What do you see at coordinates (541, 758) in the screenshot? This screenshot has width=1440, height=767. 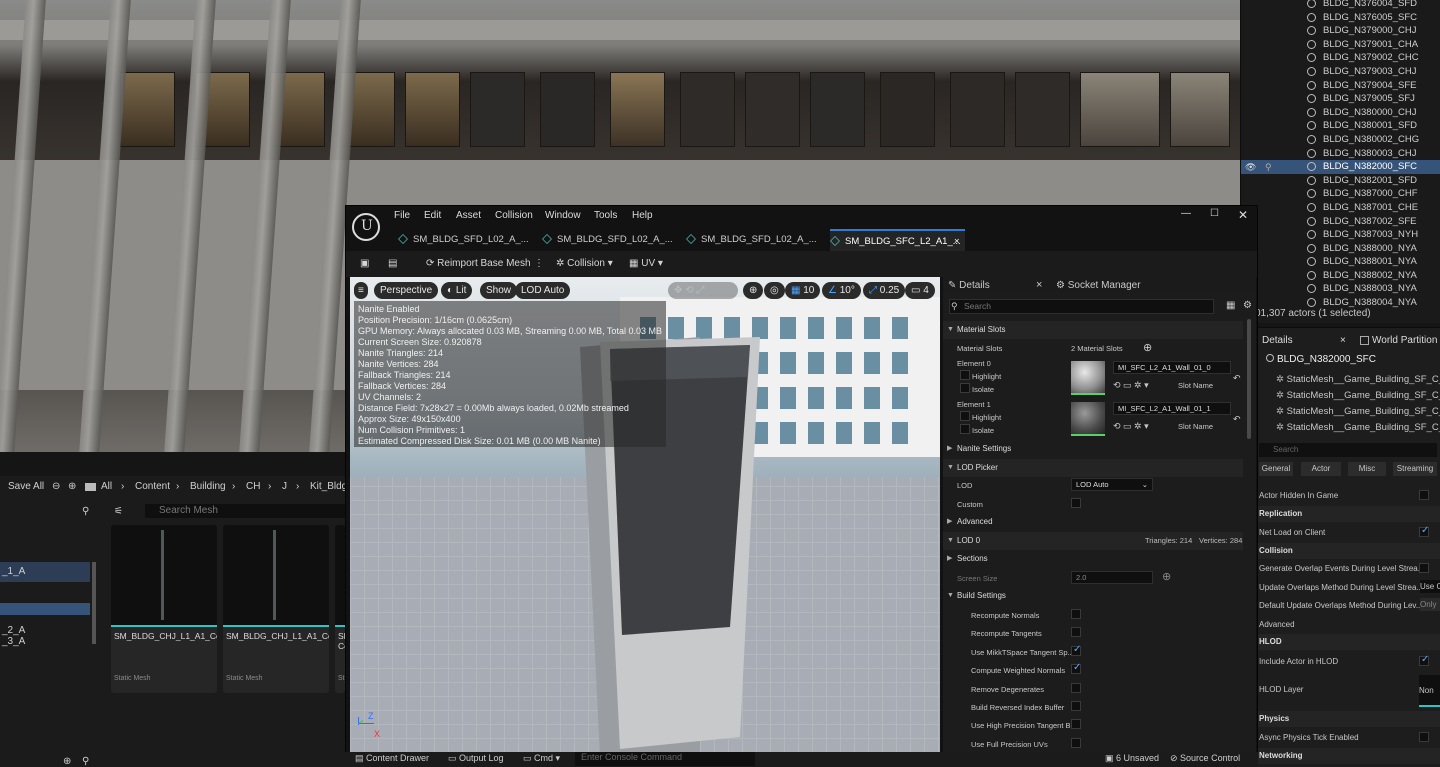 I see `cmd-dropdown: ▭ Cmd ▾` at bounding box center [541, 758].